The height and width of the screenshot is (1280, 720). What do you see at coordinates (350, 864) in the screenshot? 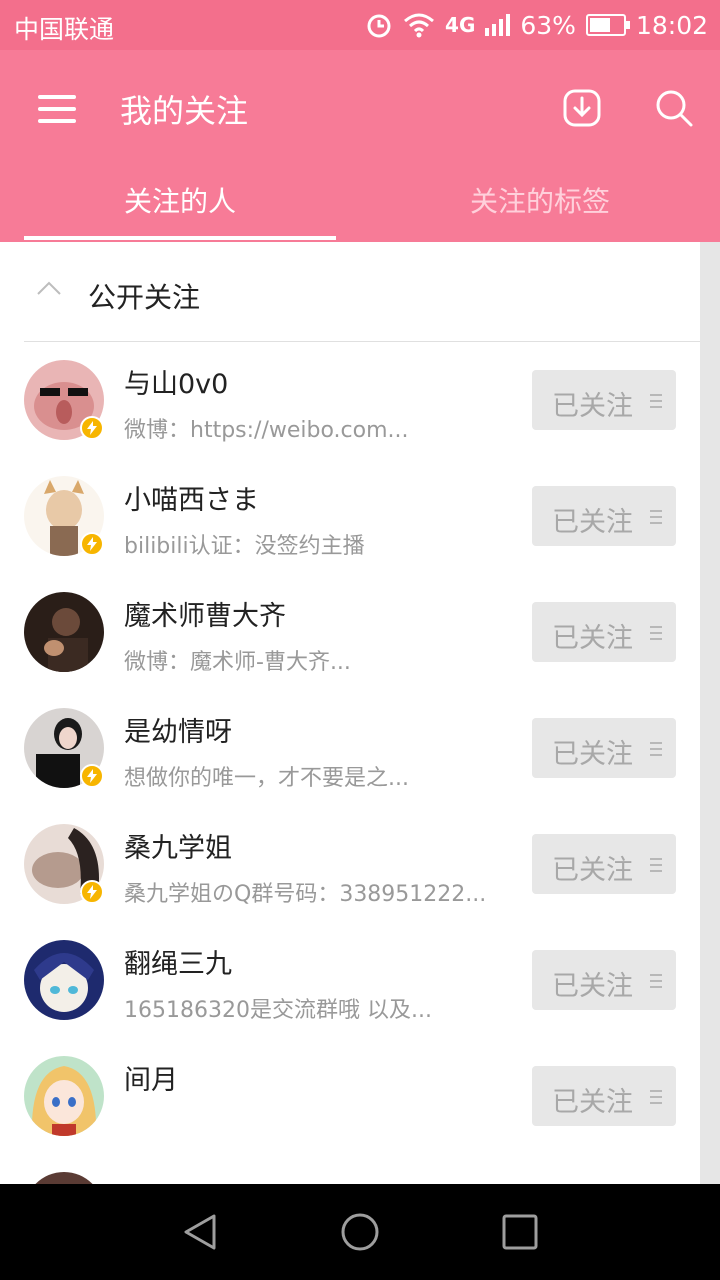
I see `list-item: 桑九学姐 桑九学姐のQ群号码：338951222... 已关注` at bounding box center [350, 864].